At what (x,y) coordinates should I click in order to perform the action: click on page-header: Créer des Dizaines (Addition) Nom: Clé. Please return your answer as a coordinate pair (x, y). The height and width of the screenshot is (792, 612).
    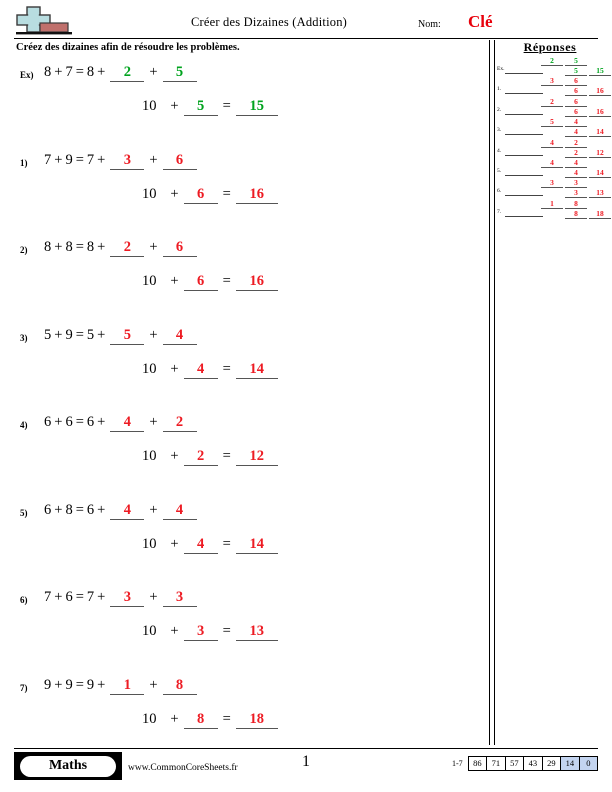
    Looking at the image, I should click on (306, 23).